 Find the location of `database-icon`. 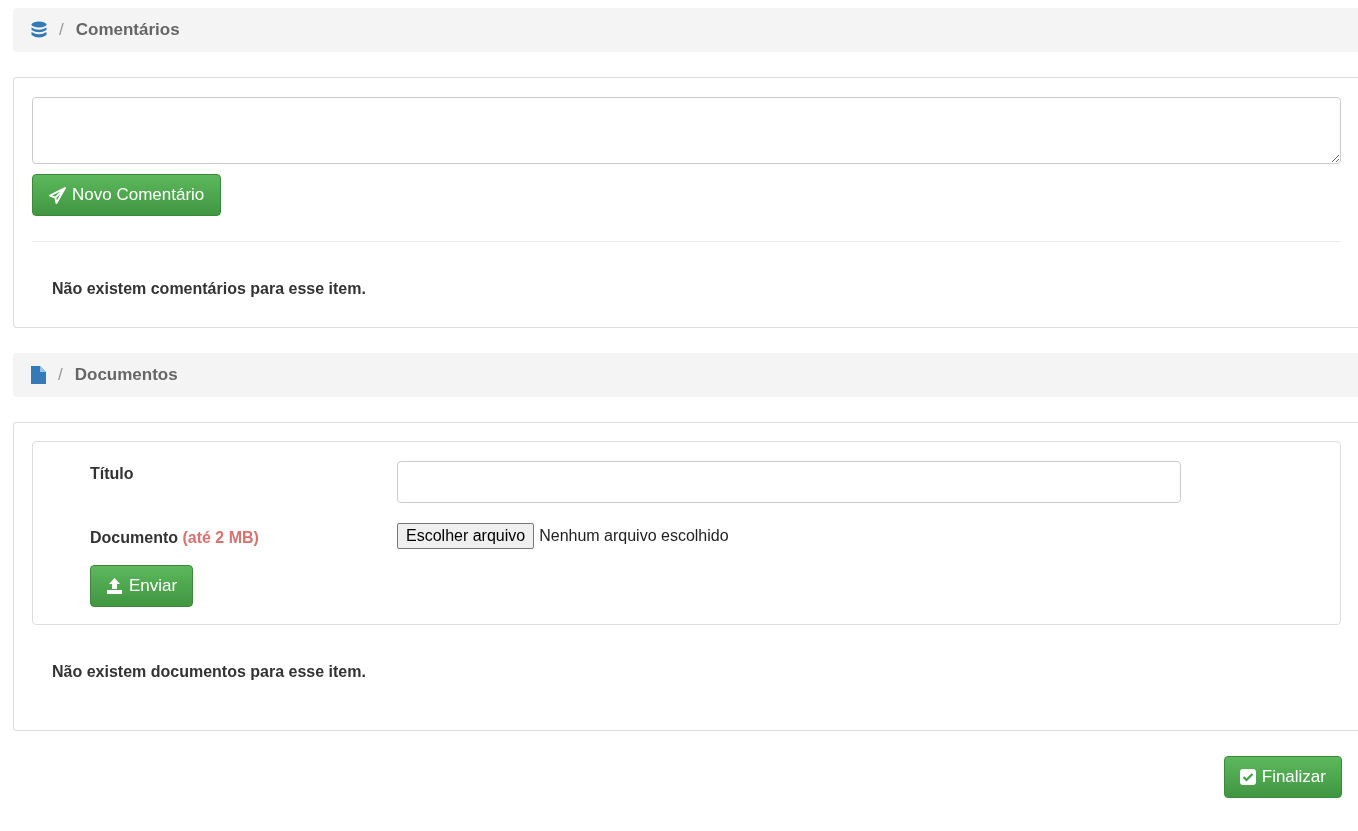

database-icon is located at coordinates (39, 30).